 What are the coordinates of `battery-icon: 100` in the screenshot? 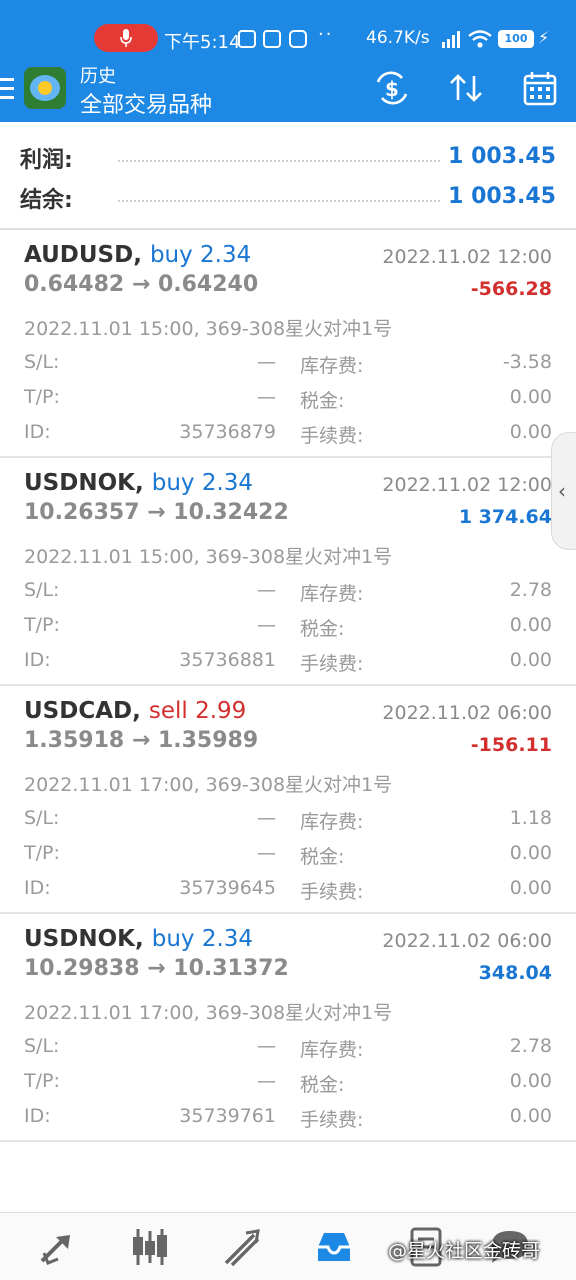 It's located at (516, 39).